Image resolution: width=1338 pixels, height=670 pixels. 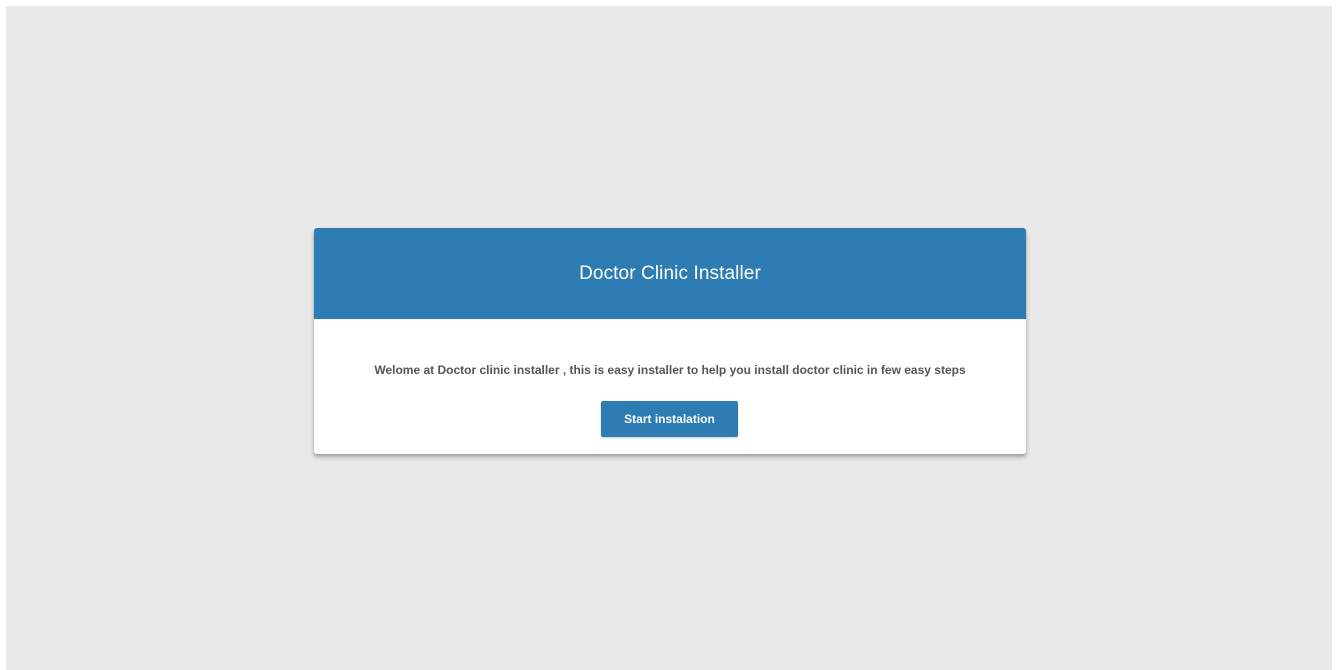 I want to click on start-installation-button: Start instalation, so click(x=669, y=419).